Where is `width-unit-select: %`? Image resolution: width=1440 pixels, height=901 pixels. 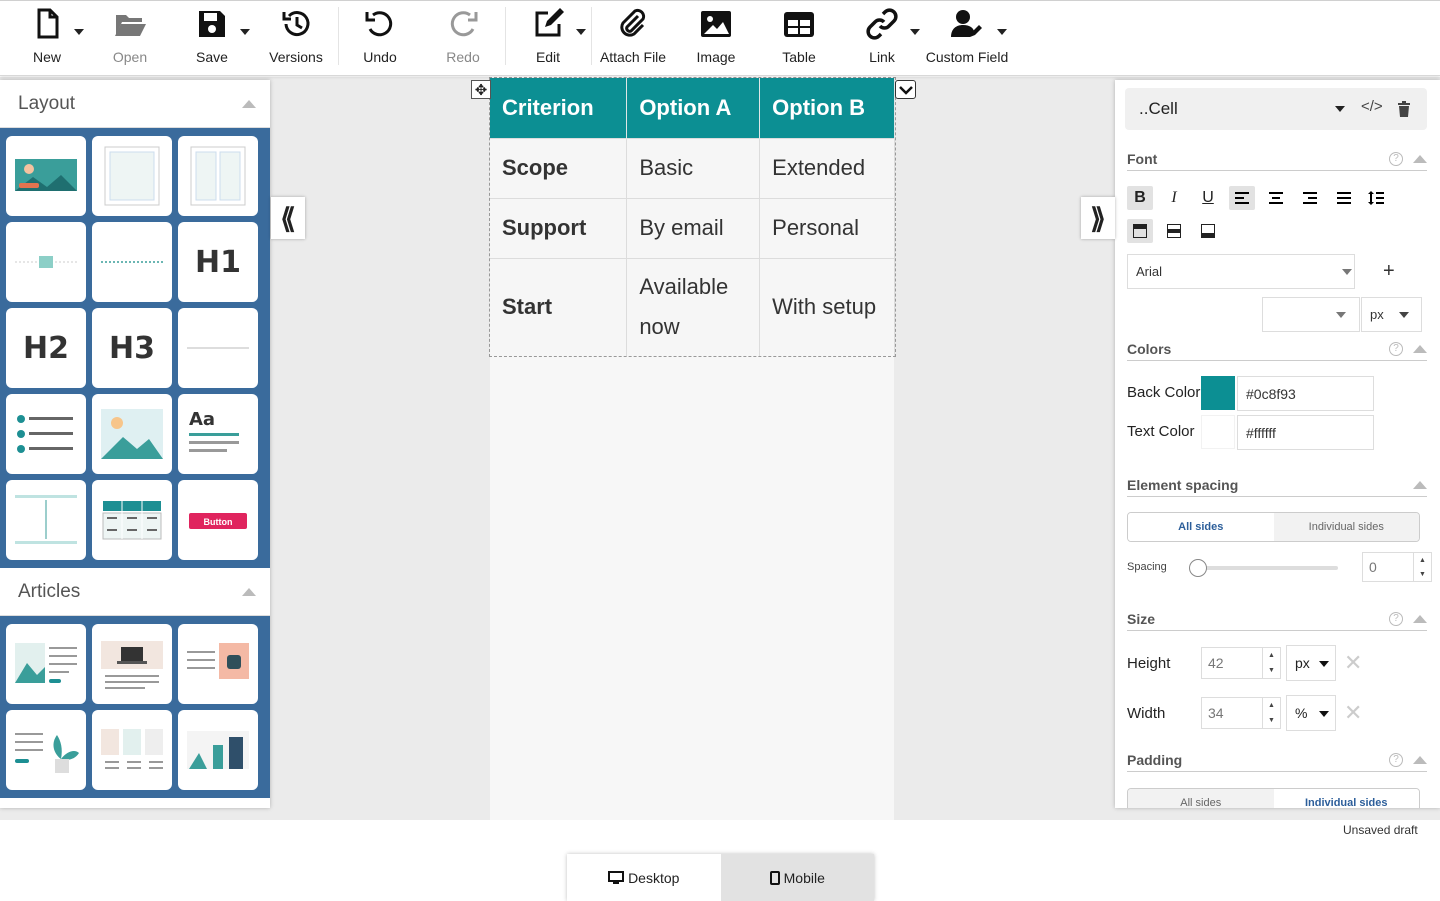 width-unit-select: % is located at coordinates (1311, 713).